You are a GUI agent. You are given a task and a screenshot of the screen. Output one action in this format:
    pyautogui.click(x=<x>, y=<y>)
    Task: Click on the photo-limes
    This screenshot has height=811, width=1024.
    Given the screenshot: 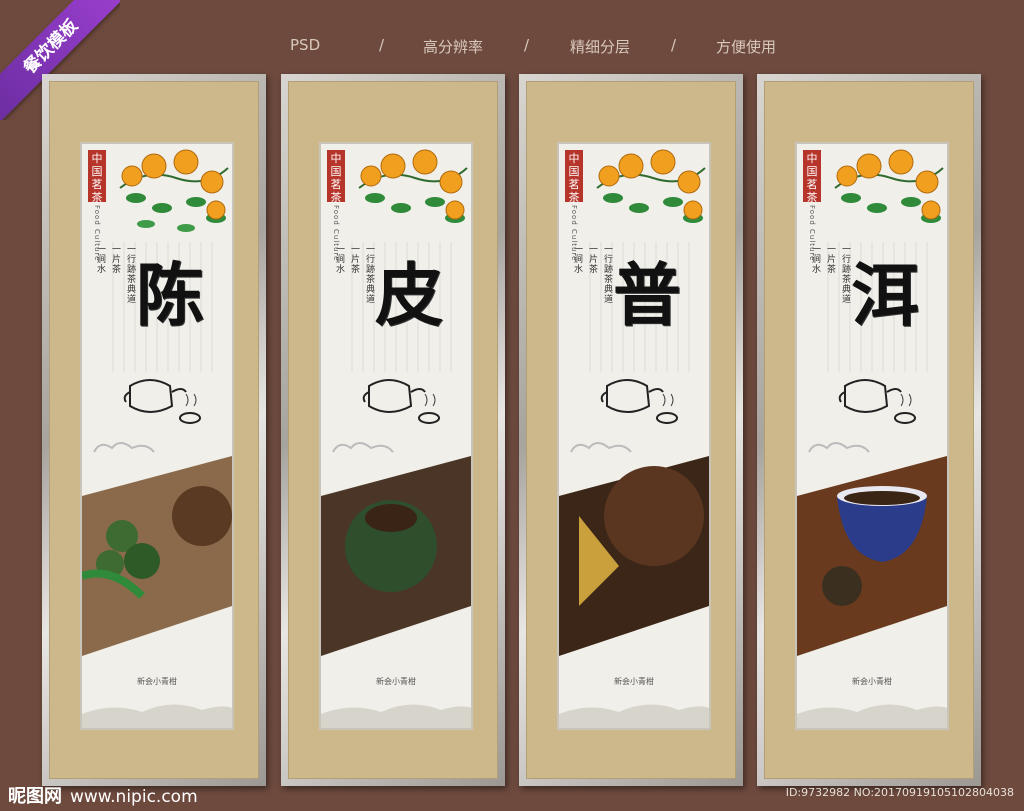 What is the action you would take?
    pyautogui.click(x=157, y=556)
    